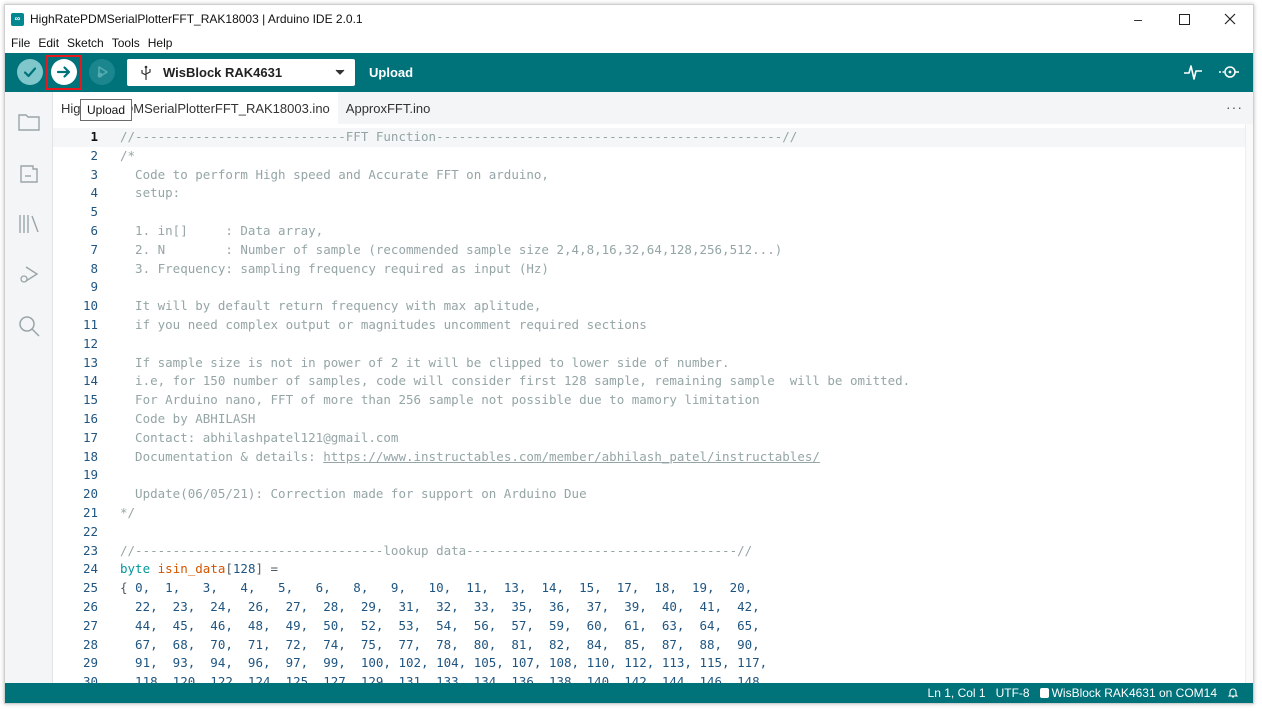 This screenshot has height=711, width=1262. Describe the element at coordinates (1230, 19) in the screenshot. I see `close-button` at that location.